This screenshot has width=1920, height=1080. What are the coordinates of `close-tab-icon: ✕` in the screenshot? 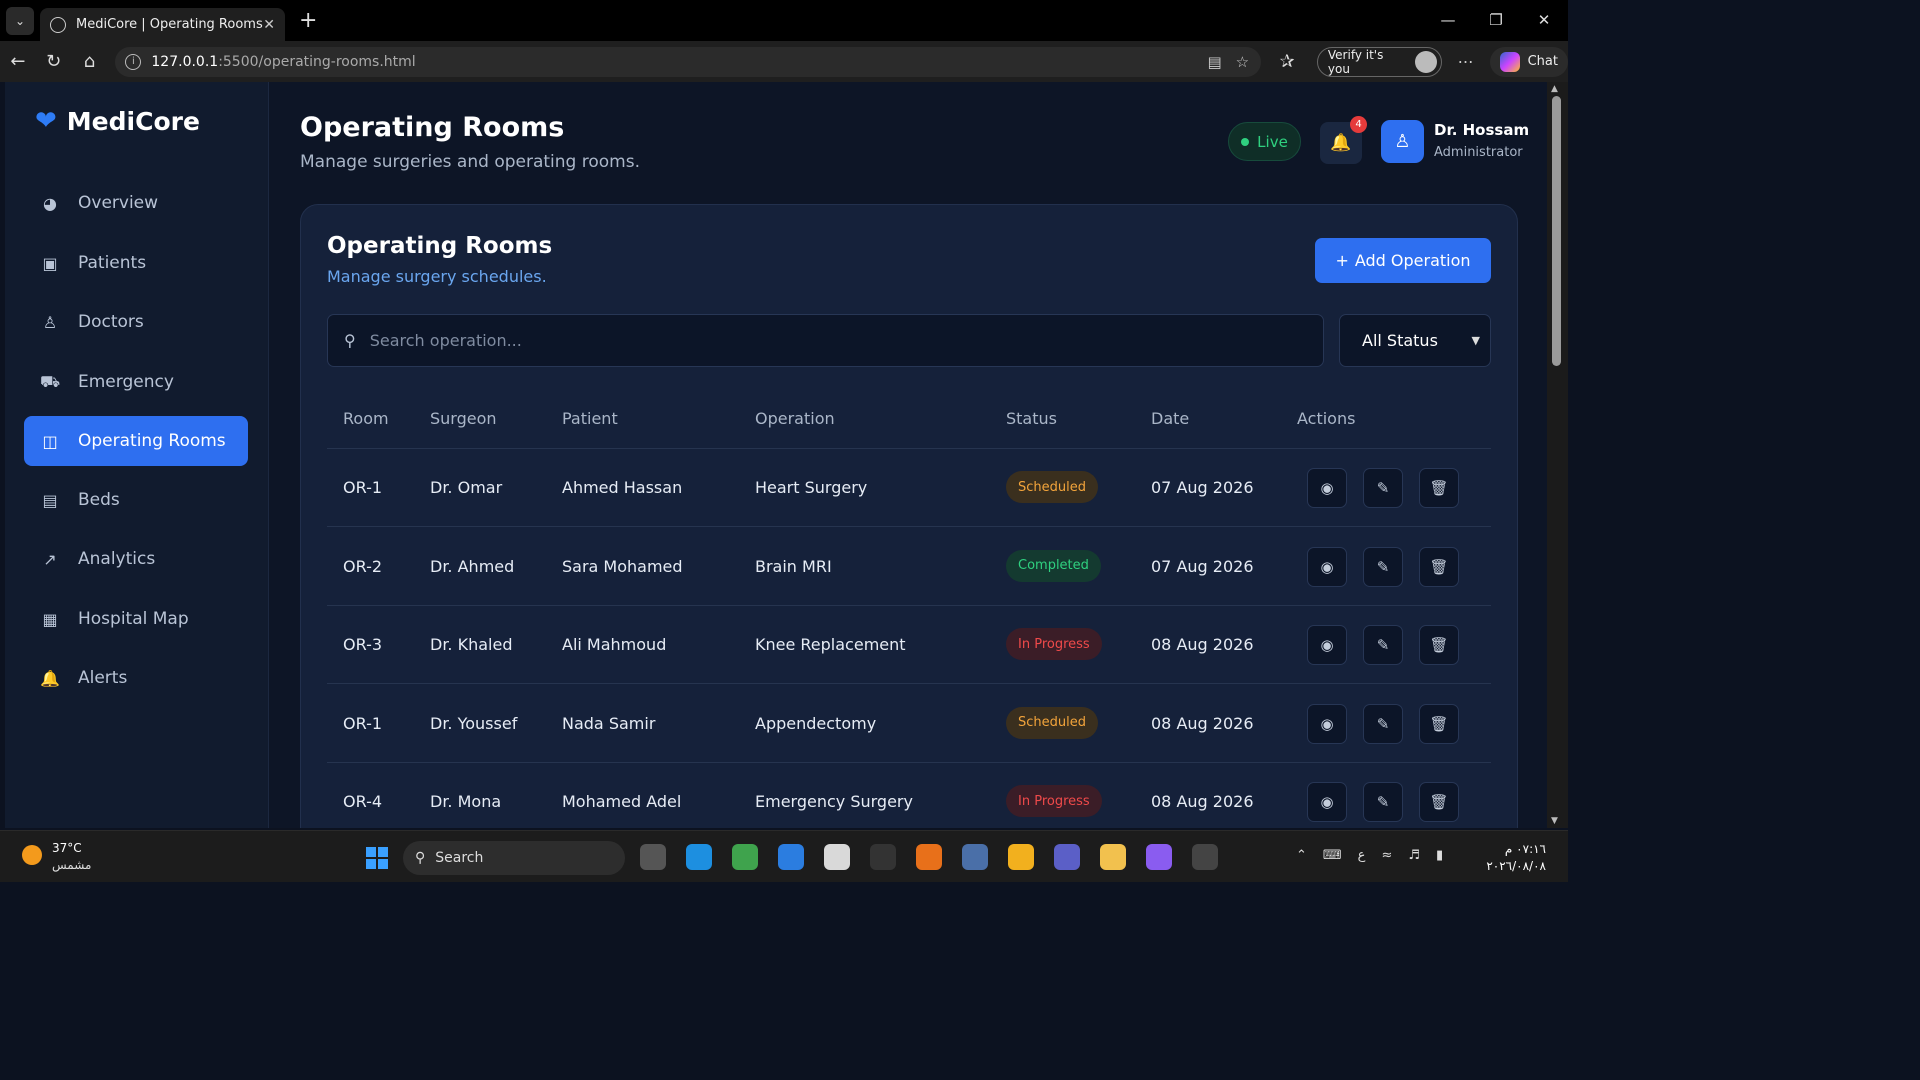 It's located at (269, 25).